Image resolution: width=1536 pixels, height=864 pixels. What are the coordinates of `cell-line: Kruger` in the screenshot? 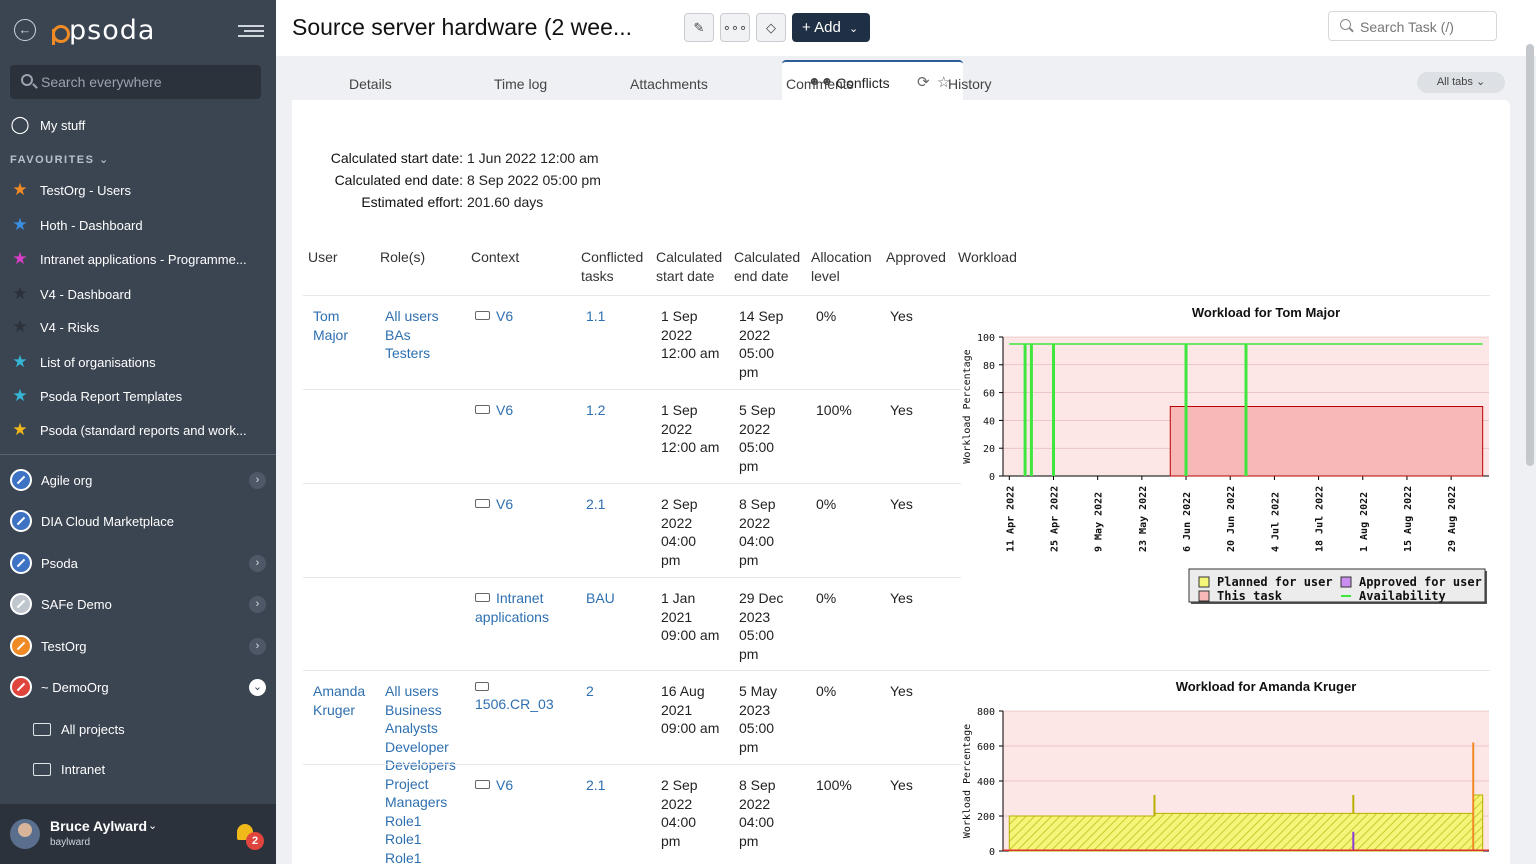 It's located at (339, 710).